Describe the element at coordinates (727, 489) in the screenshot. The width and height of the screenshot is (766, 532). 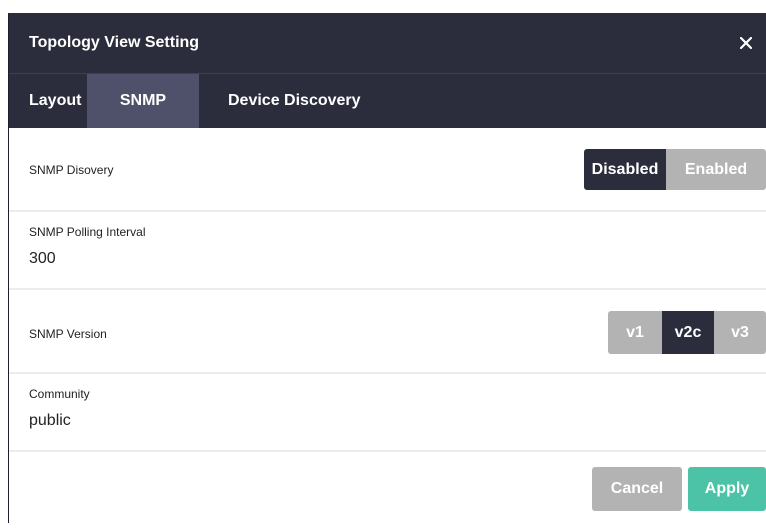
I see `apply-button: Apply` at that location.